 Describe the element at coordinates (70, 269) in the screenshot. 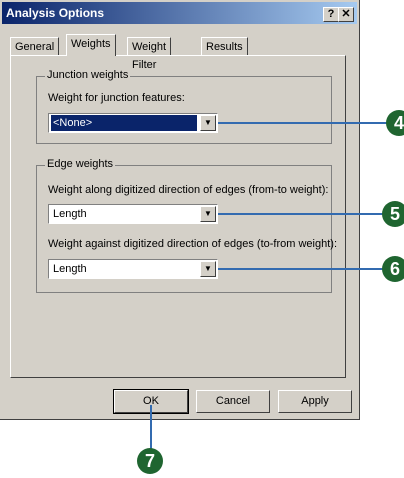

I see `to-from-weight-value: Length` at that location.